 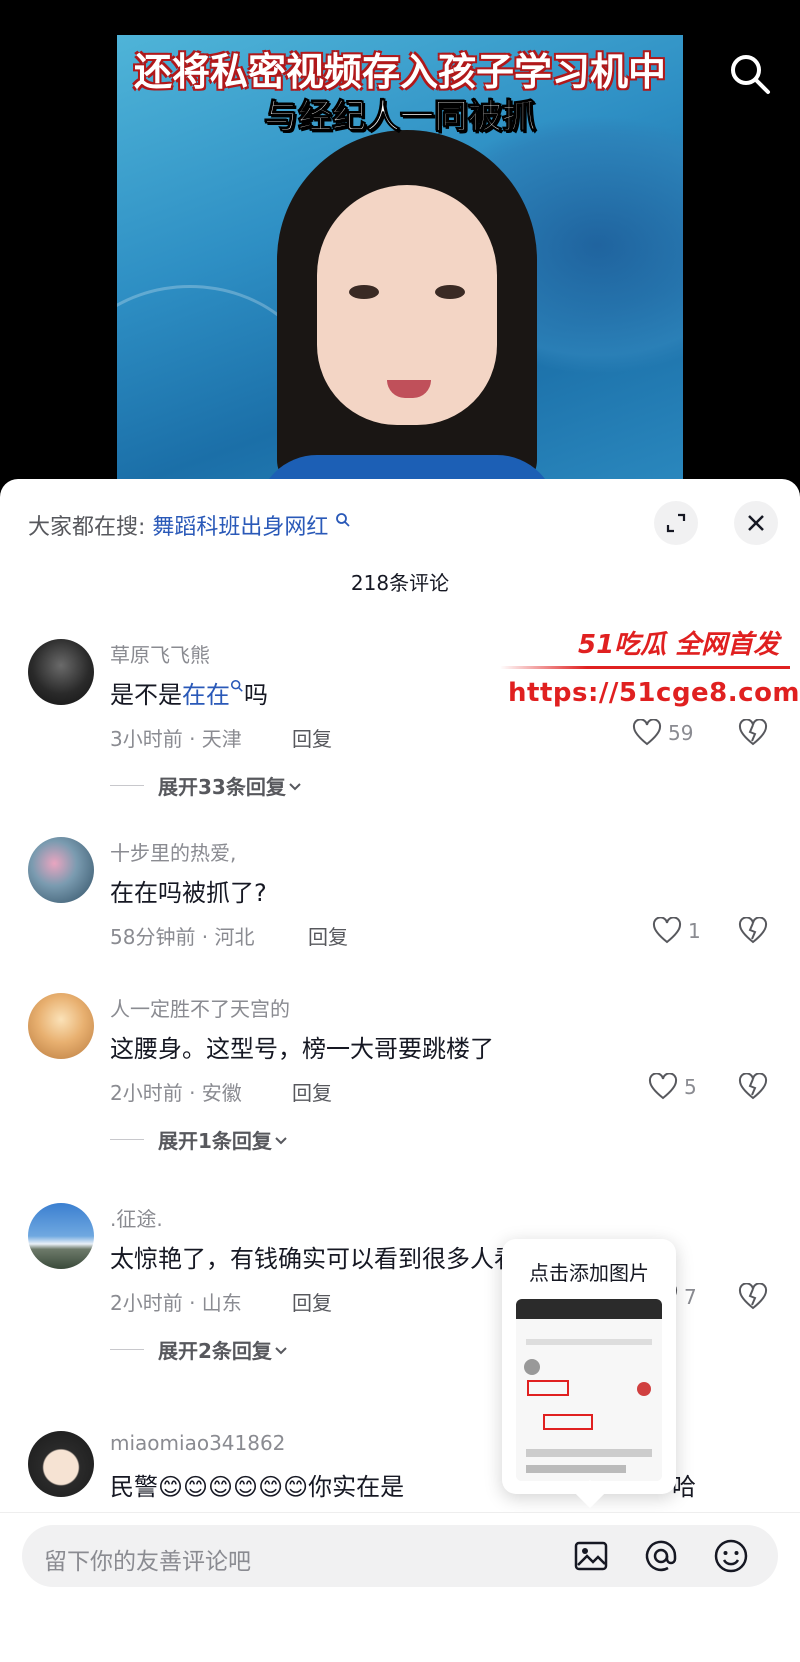 I want to click on expand-icon, so click(x=676, y=523).